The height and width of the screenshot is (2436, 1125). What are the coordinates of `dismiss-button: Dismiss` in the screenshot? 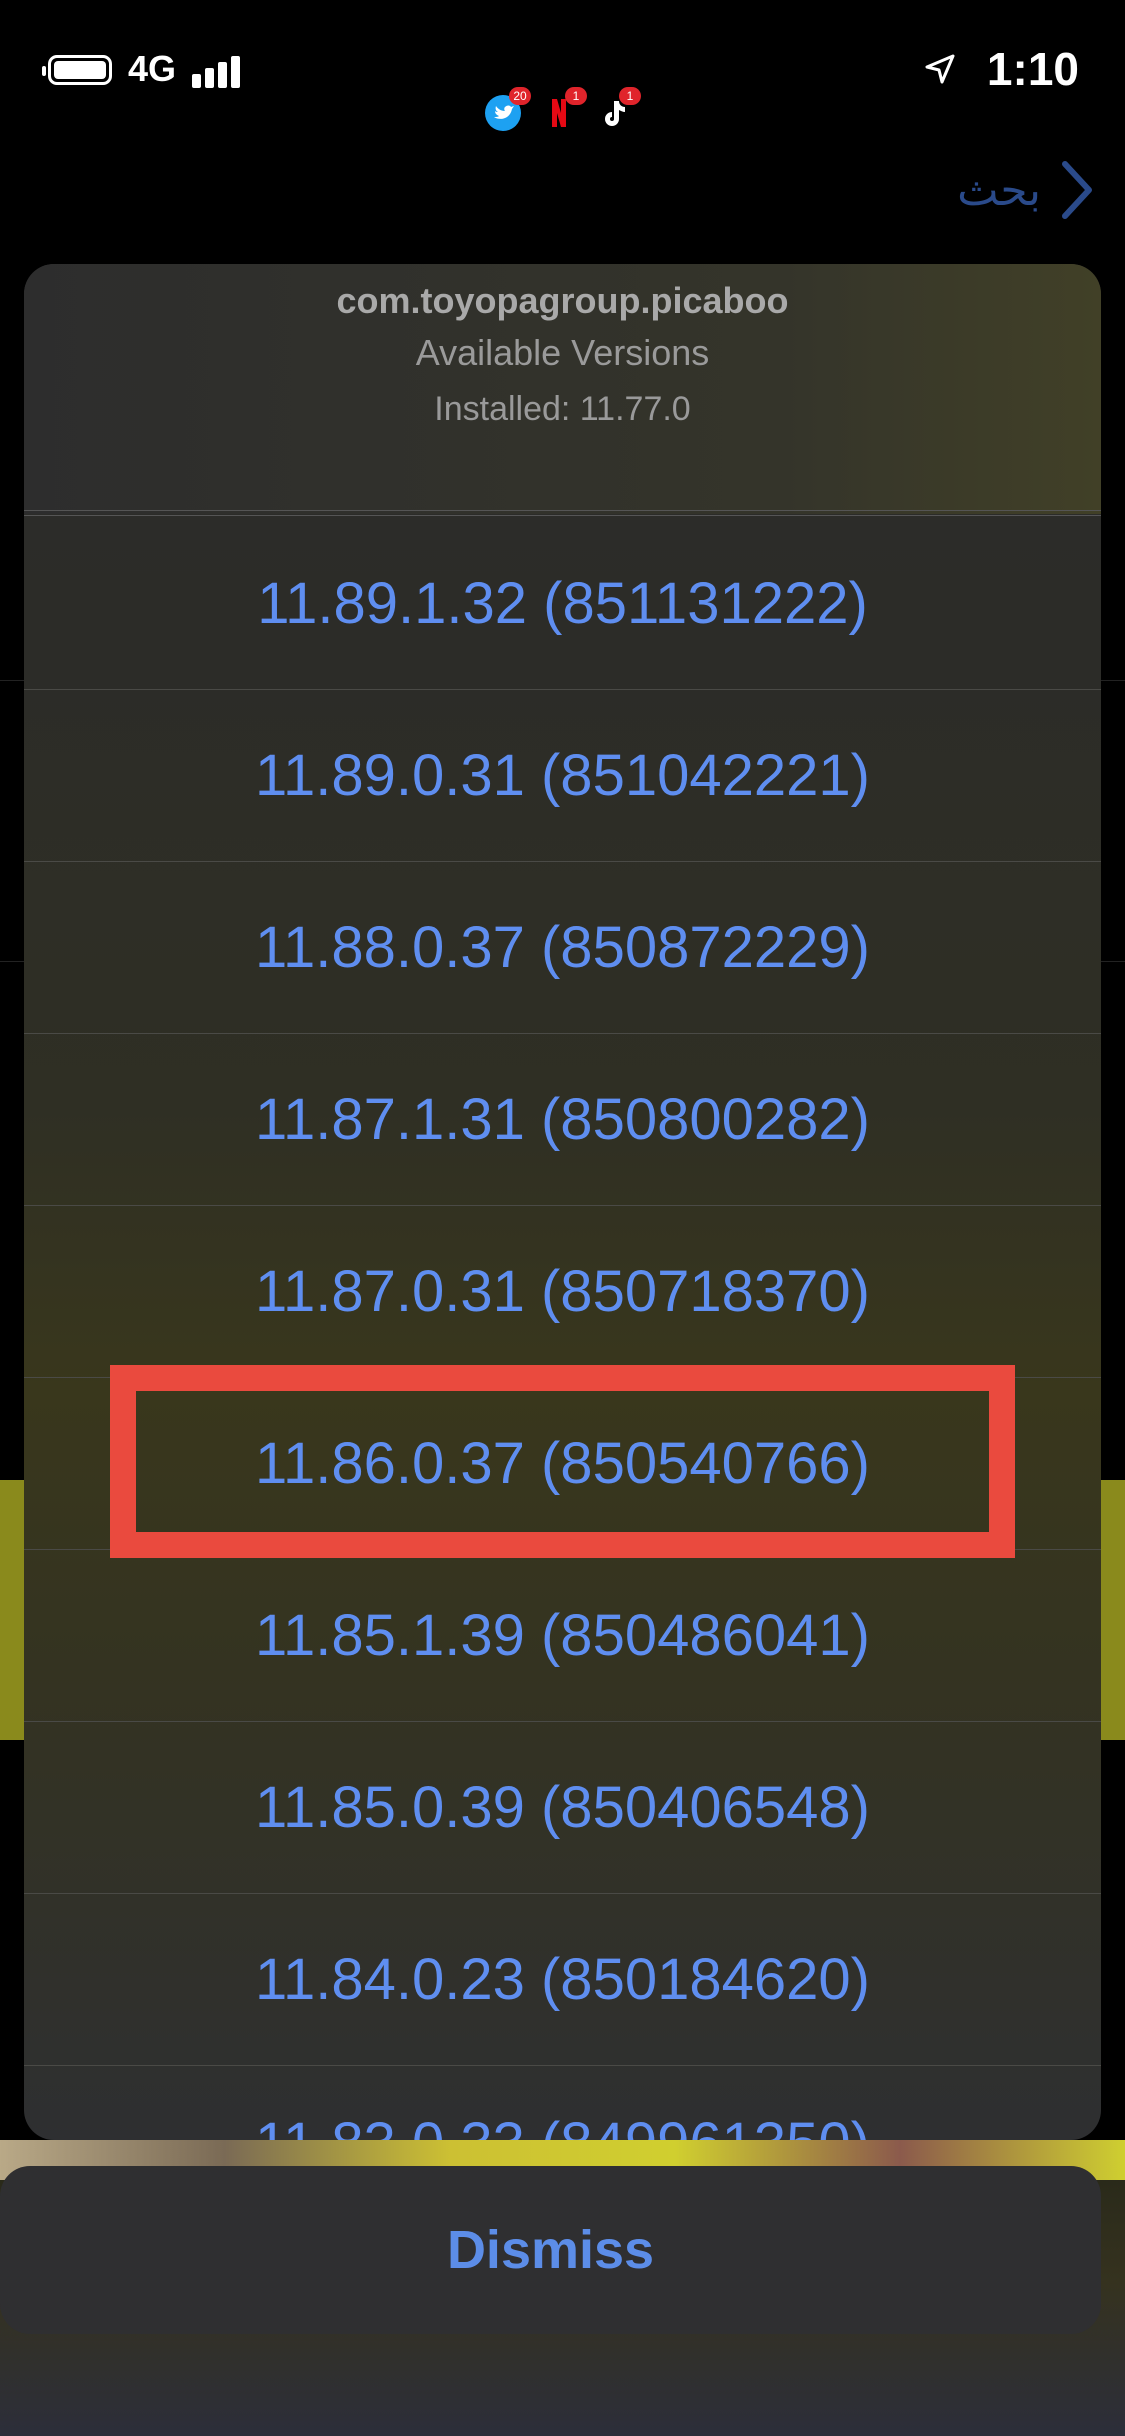 It's located at (550, 2250).